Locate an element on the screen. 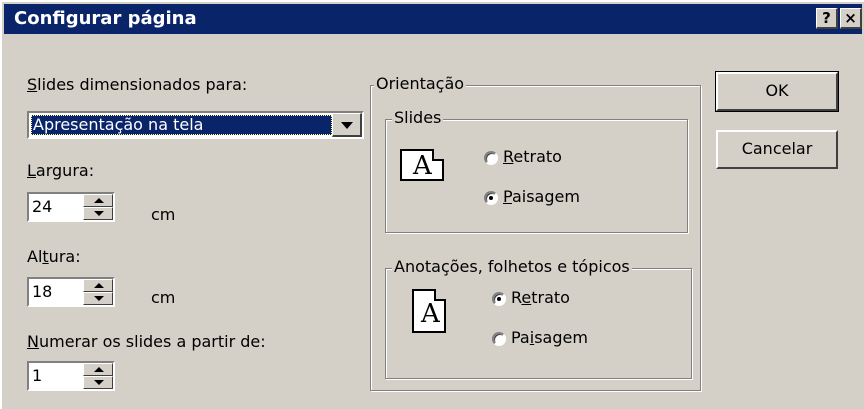 The width and height of the screenshot is (864, 409). label-text: Pa is located at coordinates (520, 337).